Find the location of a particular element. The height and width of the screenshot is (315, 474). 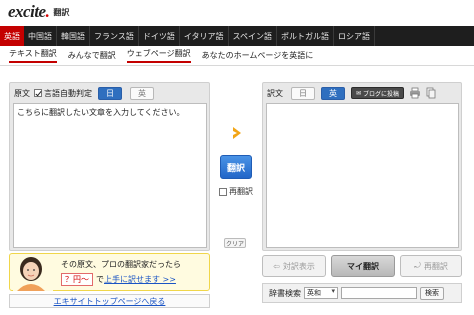

tab-chinese: 中国語 is located at coordinates (40, 36).